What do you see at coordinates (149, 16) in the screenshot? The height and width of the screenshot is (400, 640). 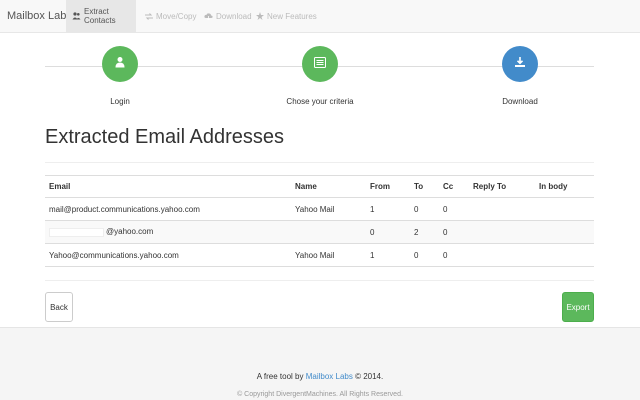 I see `swap-arrows-icon` at bounding box center [149, 16].